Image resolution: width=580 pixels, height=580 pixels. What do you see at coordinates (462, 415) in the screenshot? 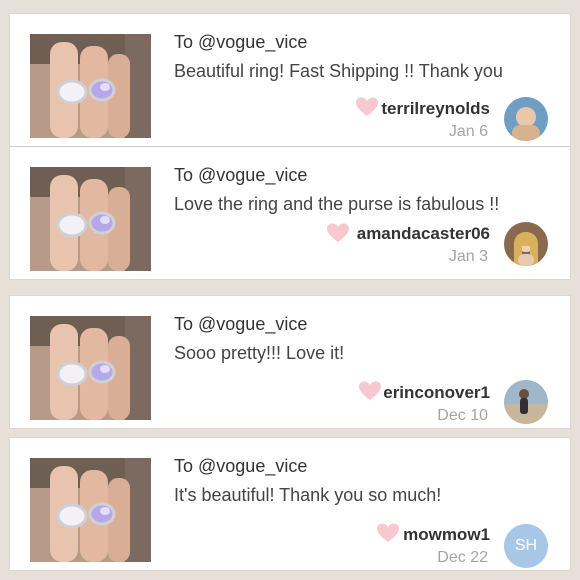
I see `review-date: Dec 10` at bounding box center [462, 415].